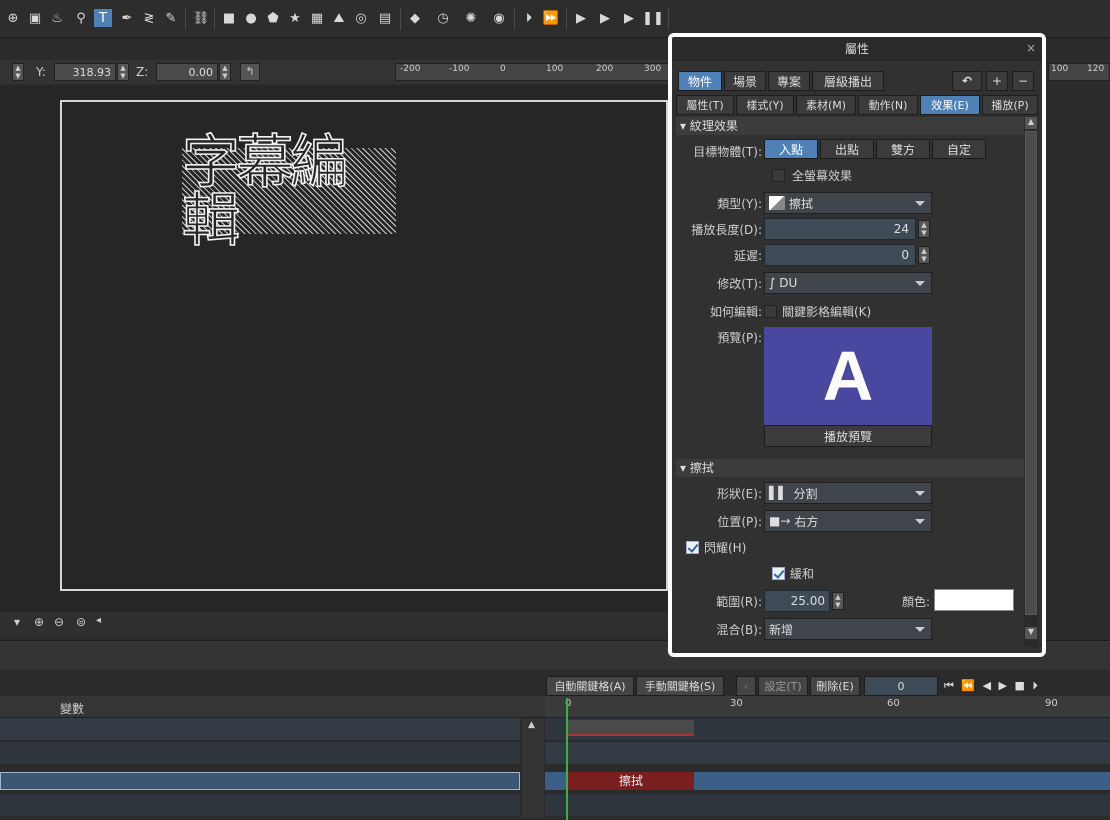 The width and height of the screenshot is (1110, 820). I want to click on play-step-icon: ⏵, so click(529, 18).